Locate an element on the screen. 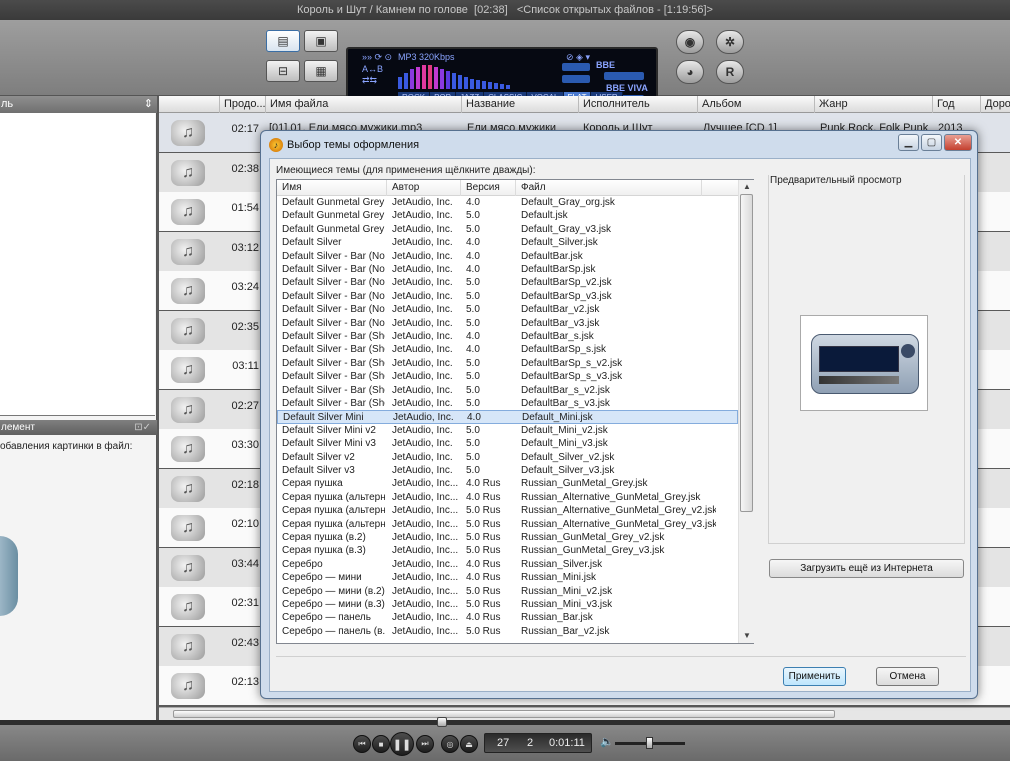 The image size is (1010, 761). maximize-icon: ▢ is located at coordinates (931, 142).